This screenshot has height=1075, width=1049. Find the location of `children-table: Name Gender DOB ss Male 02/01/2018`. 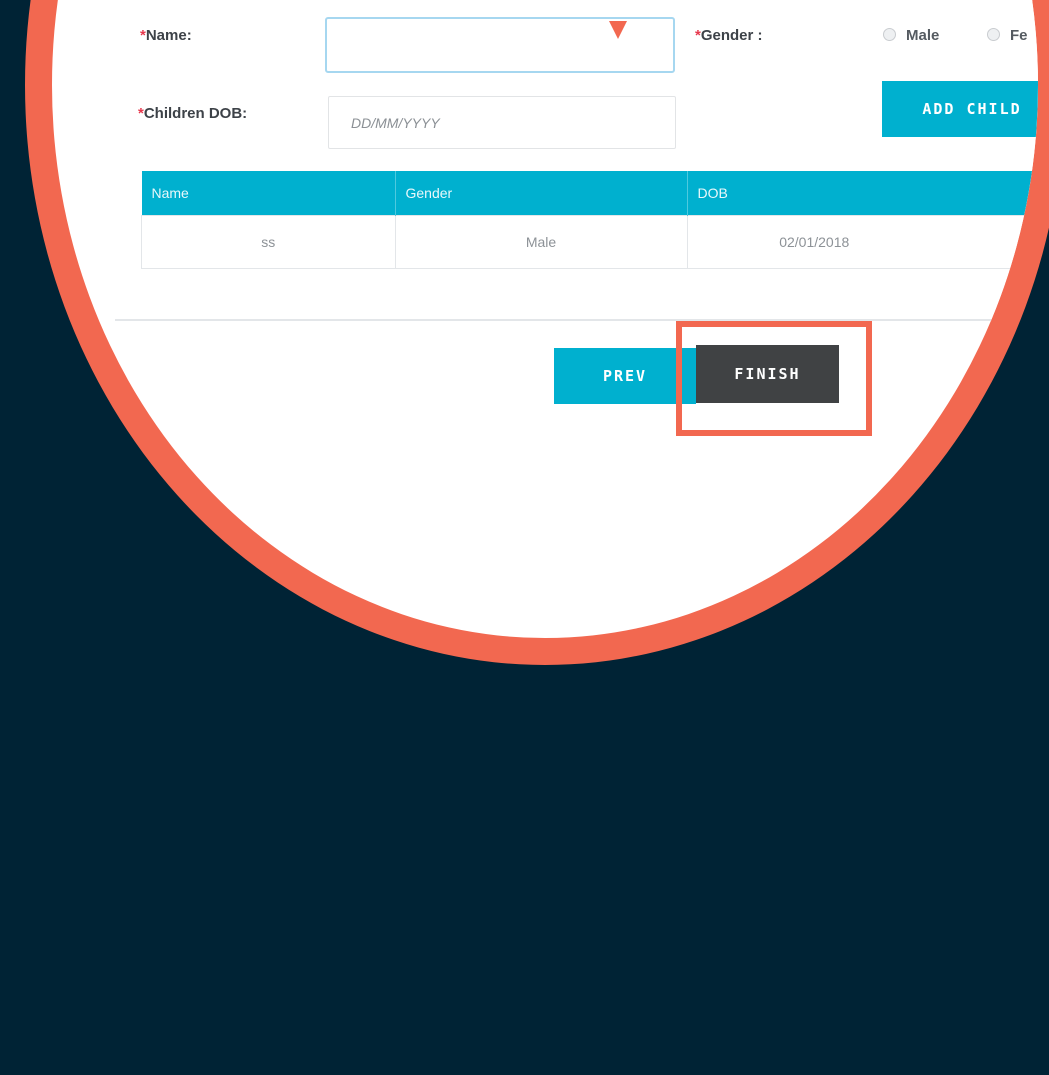

children-table: Name Gender DOB ss Male 02/01/2018 is located at coordinates (589, 220).